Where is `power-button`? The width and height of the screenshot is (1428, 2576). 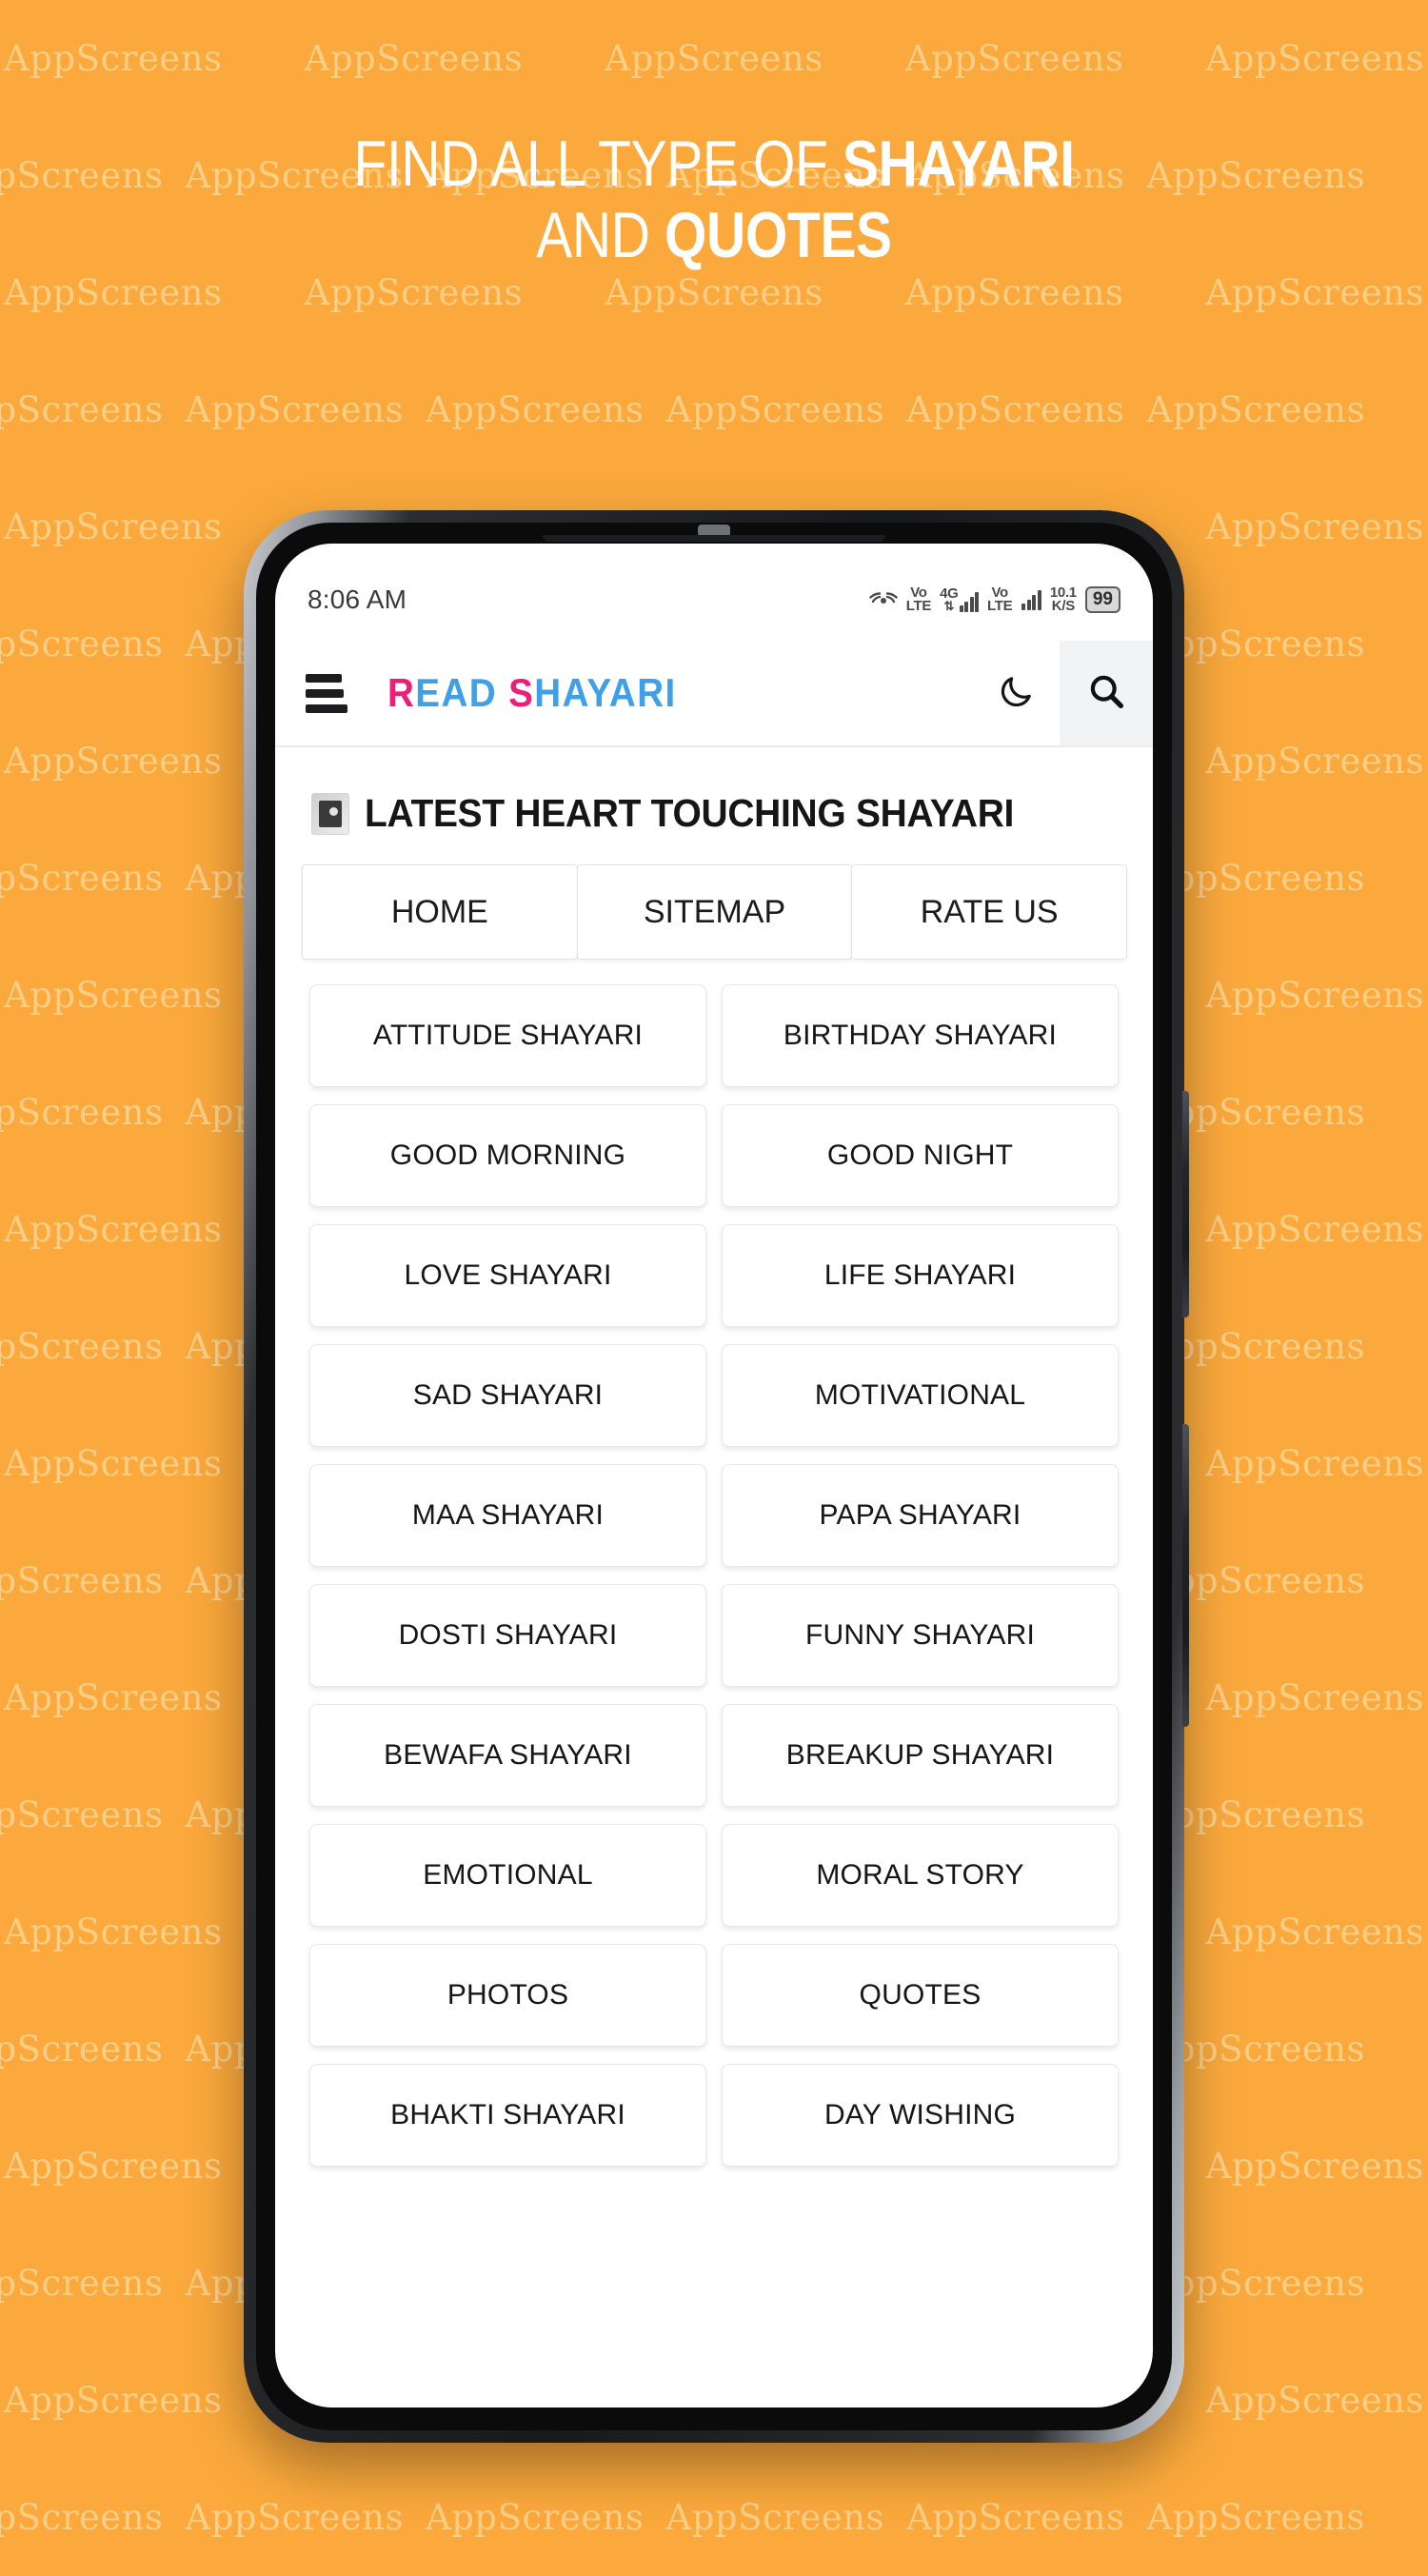 power-button is located at coordinates (1185, 1575).